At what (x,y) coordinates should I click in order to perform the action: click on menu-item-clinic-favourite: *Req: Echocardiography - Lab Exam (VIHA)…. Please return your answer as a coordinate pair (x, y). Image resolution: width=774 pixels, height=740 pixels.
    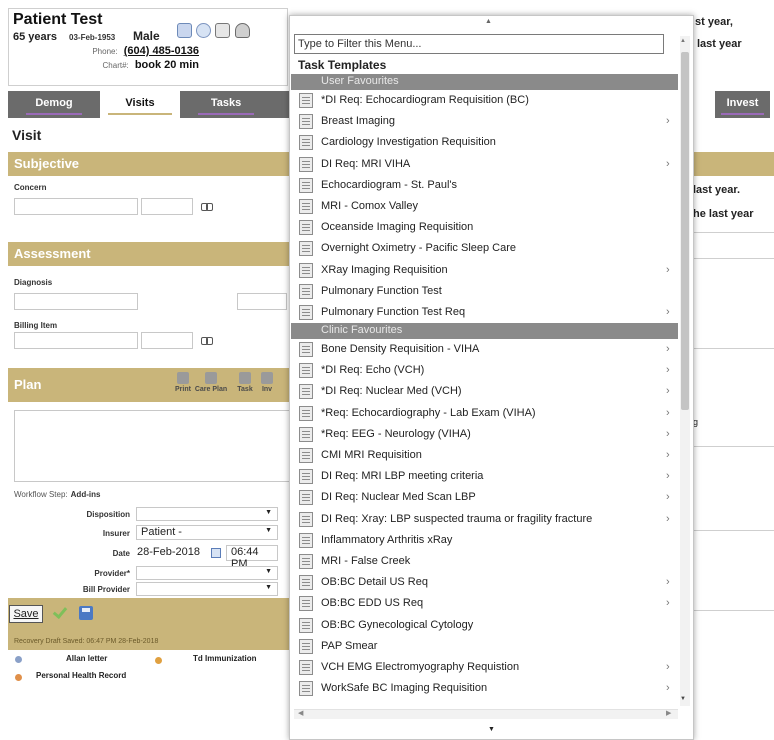
    Looking at the image, I should click on (484, 413).